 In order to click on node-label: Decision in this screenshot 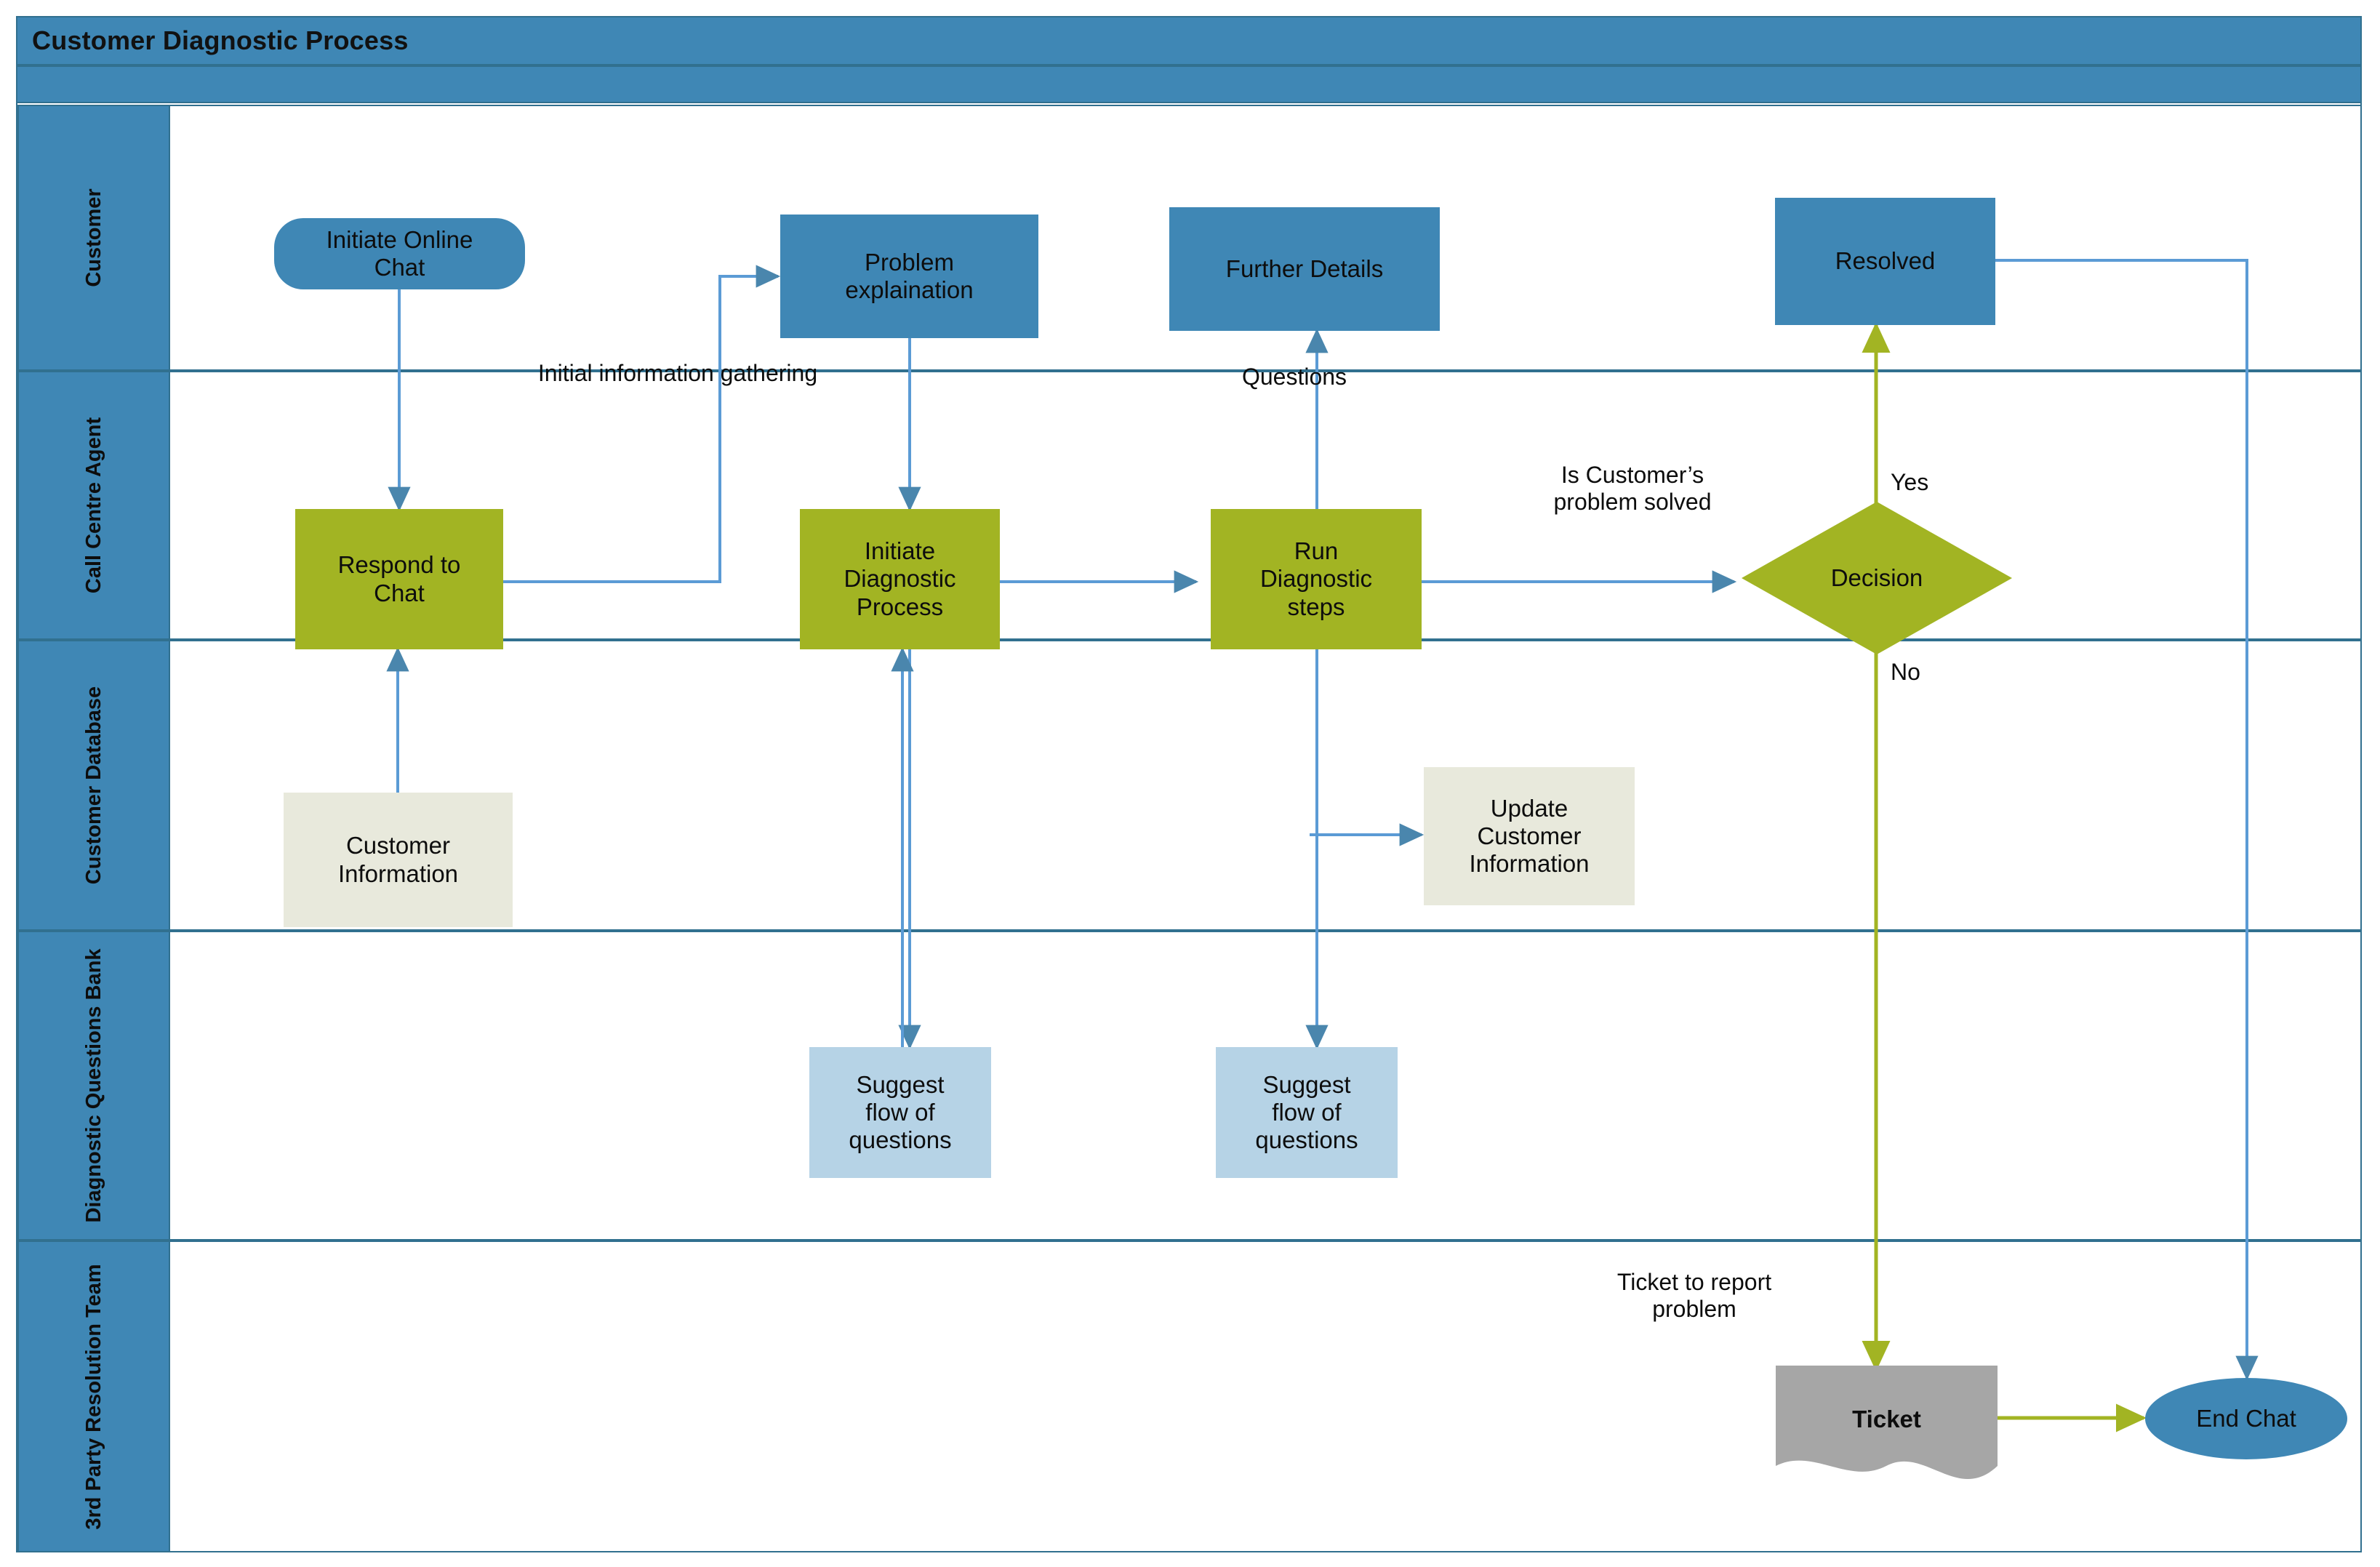, I will do `click(1877, 577)`.